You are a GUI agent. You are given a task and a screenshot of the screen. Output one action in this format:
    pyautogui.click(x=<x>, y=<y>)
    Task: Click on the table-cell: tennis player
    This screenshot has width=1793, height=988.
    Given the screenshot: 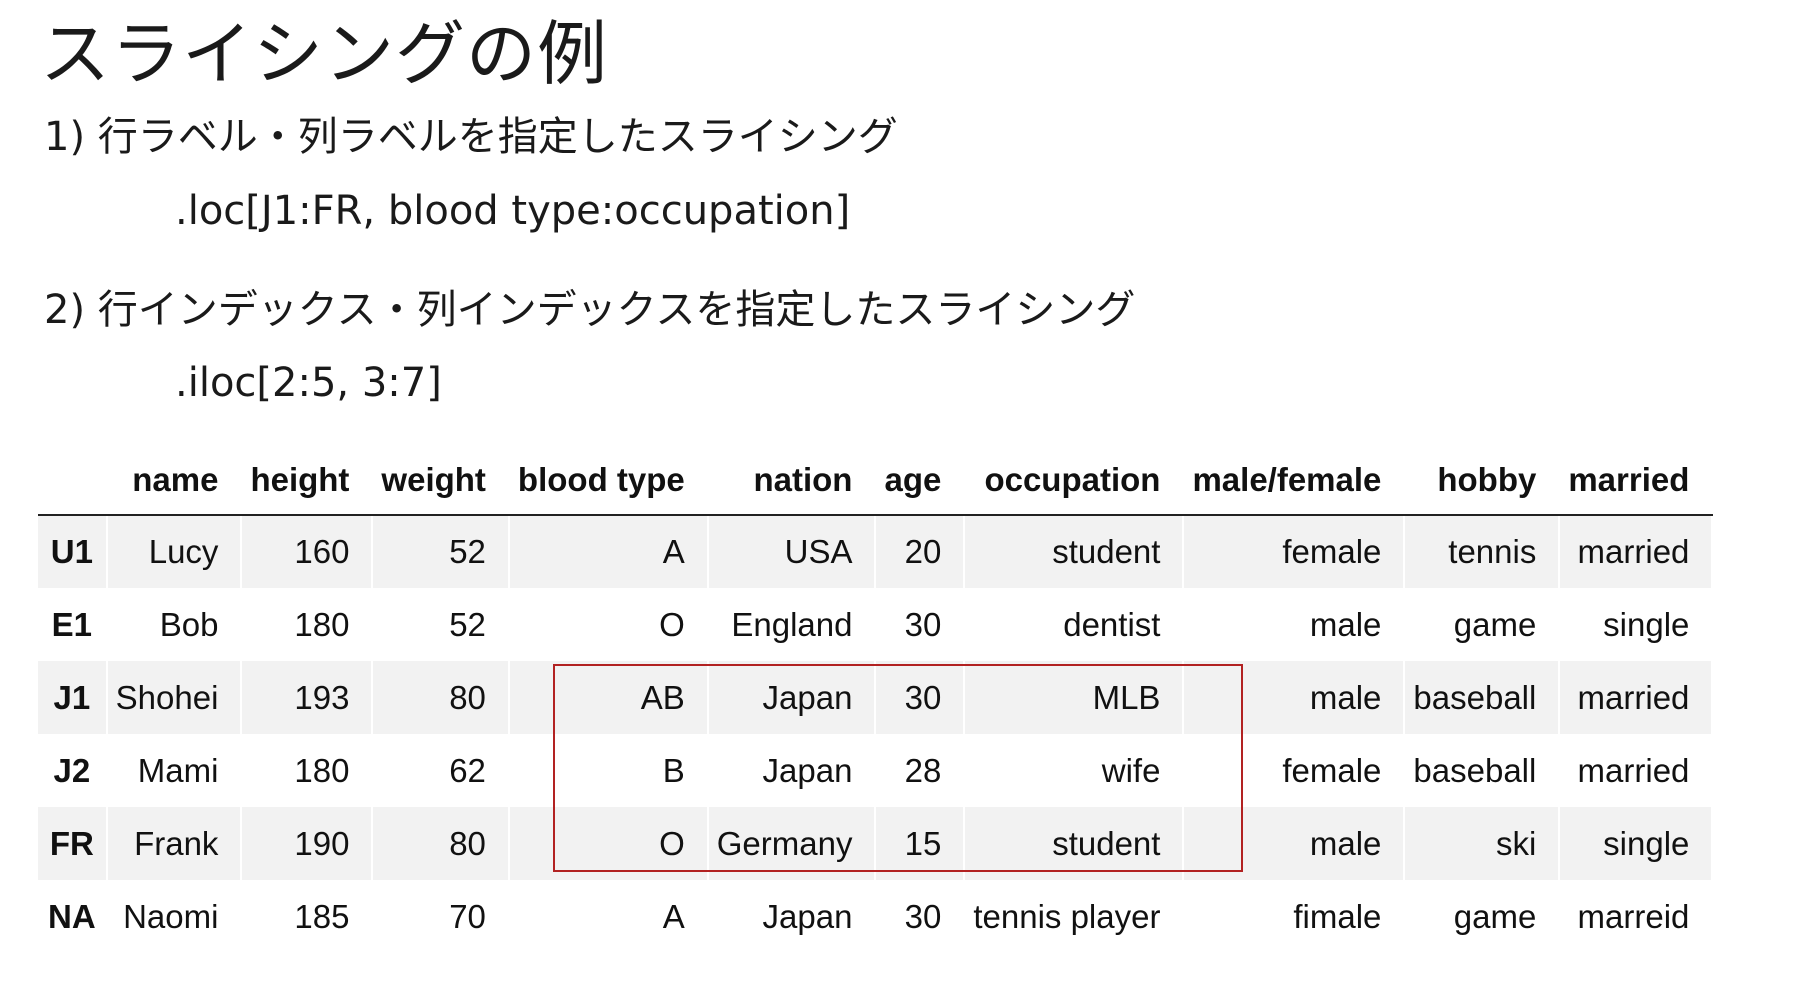 What is the action you would take?
    pyautogui.click(x=1074, y=916)
    